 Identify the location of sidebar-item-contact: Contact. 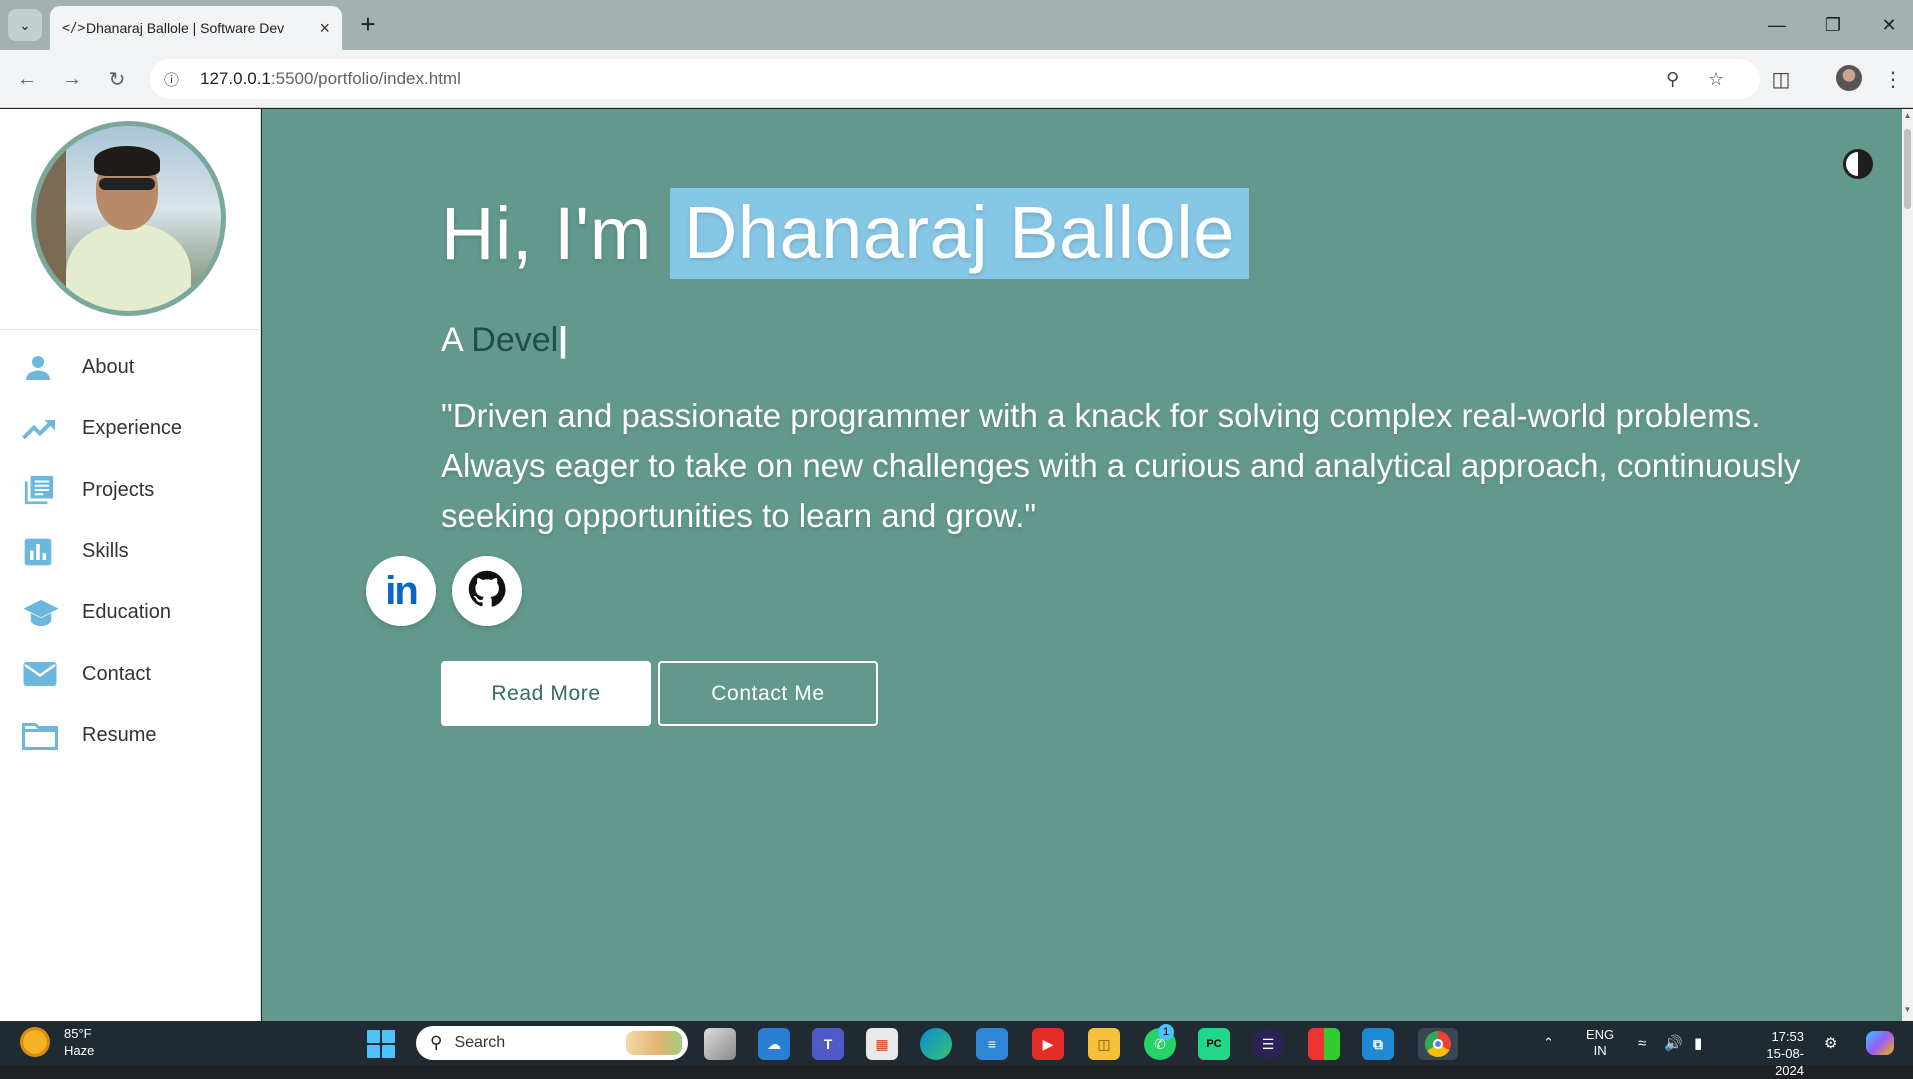
(130, 673).